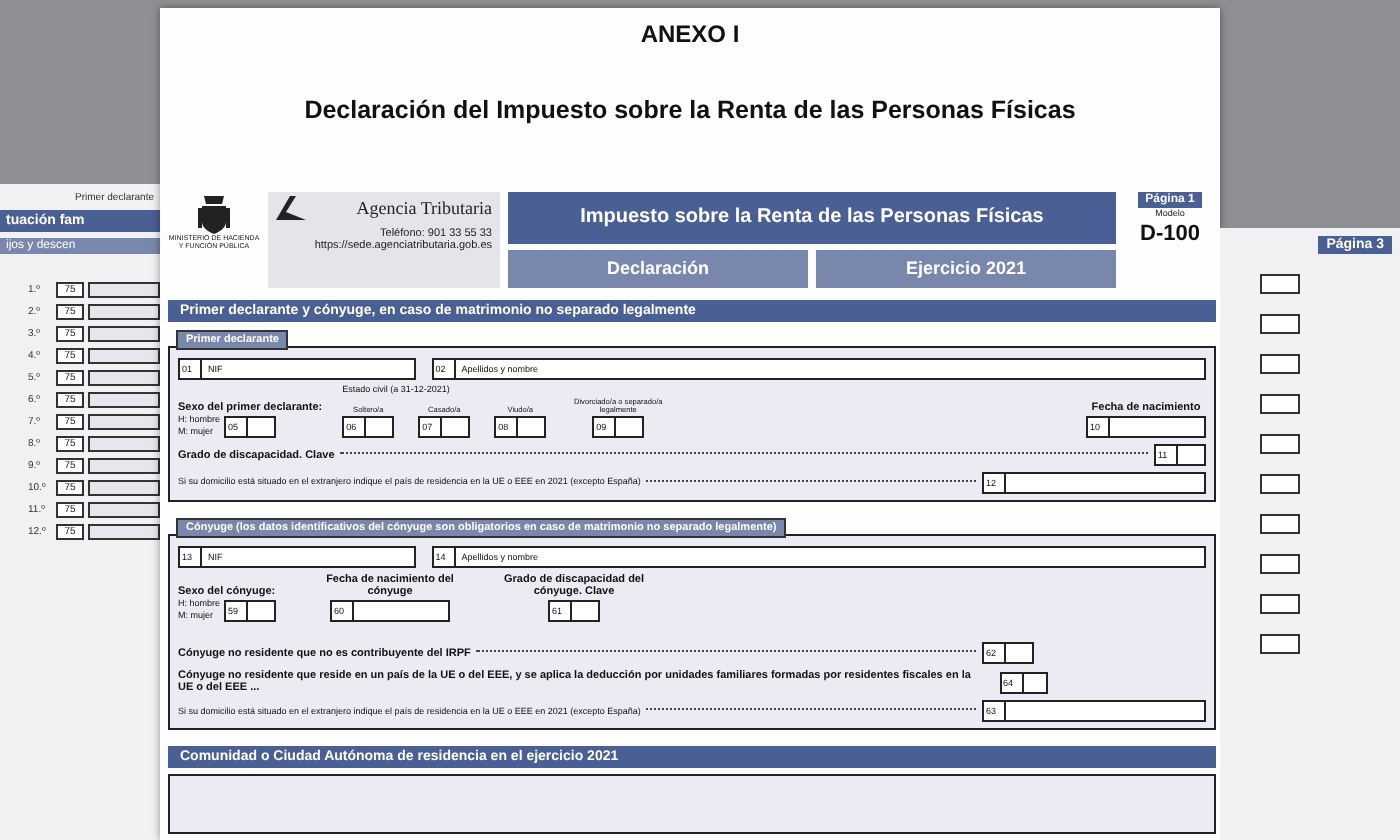 The image size is (1400, 840). I want to click on form-type: Declaración, so click(658, 268).